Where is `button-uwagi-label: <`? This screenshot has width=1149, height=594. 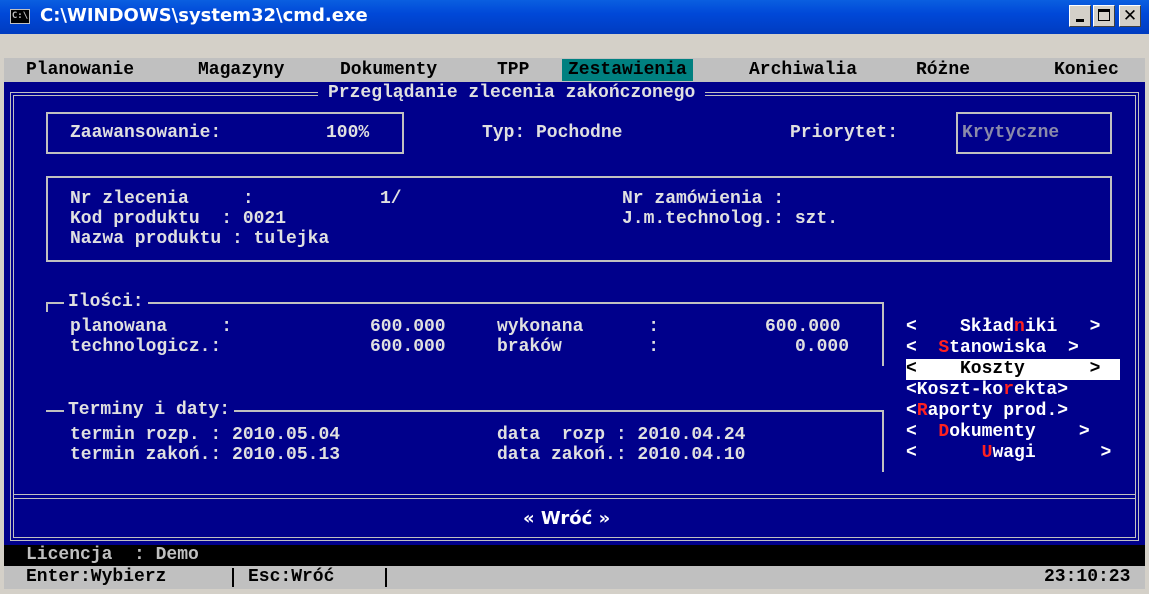
button-uwagi-label: < is located at coordinates (944, 453).